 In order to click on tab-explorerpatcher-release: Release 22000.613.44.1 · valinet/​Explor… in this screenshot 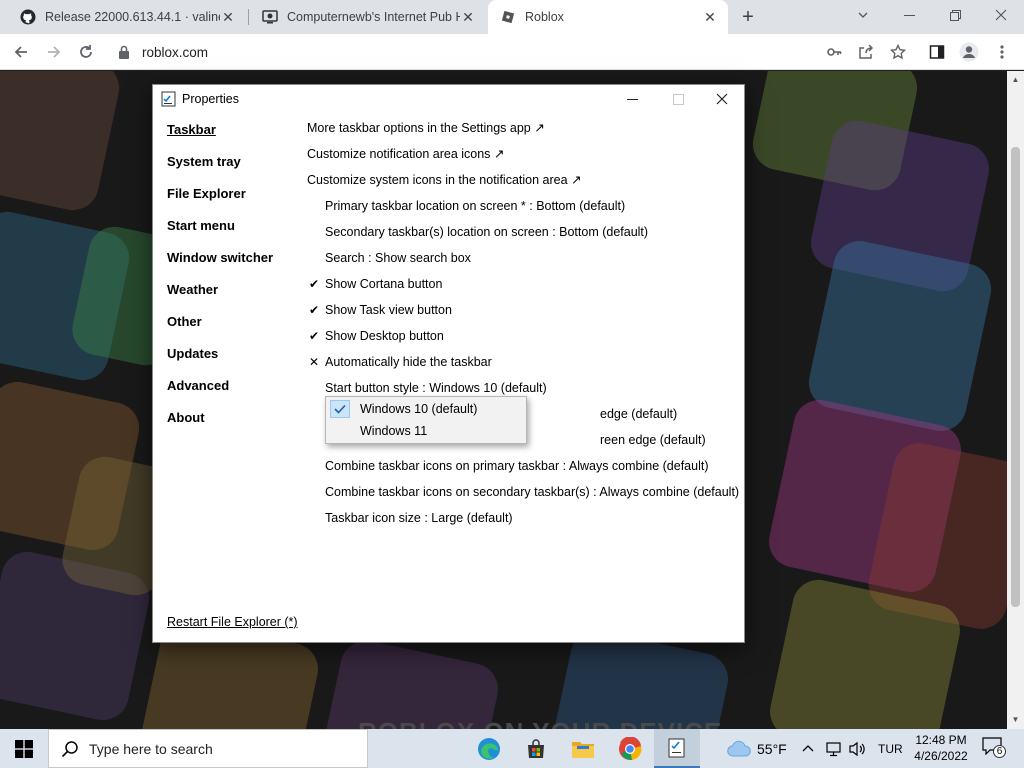, I will do `click(127, 17)`.